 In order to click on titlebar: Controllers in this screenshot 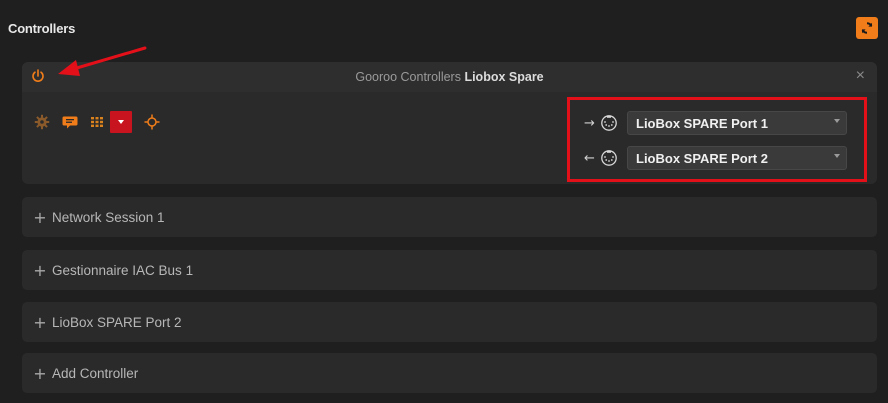, I will do `click(444, 28)`.